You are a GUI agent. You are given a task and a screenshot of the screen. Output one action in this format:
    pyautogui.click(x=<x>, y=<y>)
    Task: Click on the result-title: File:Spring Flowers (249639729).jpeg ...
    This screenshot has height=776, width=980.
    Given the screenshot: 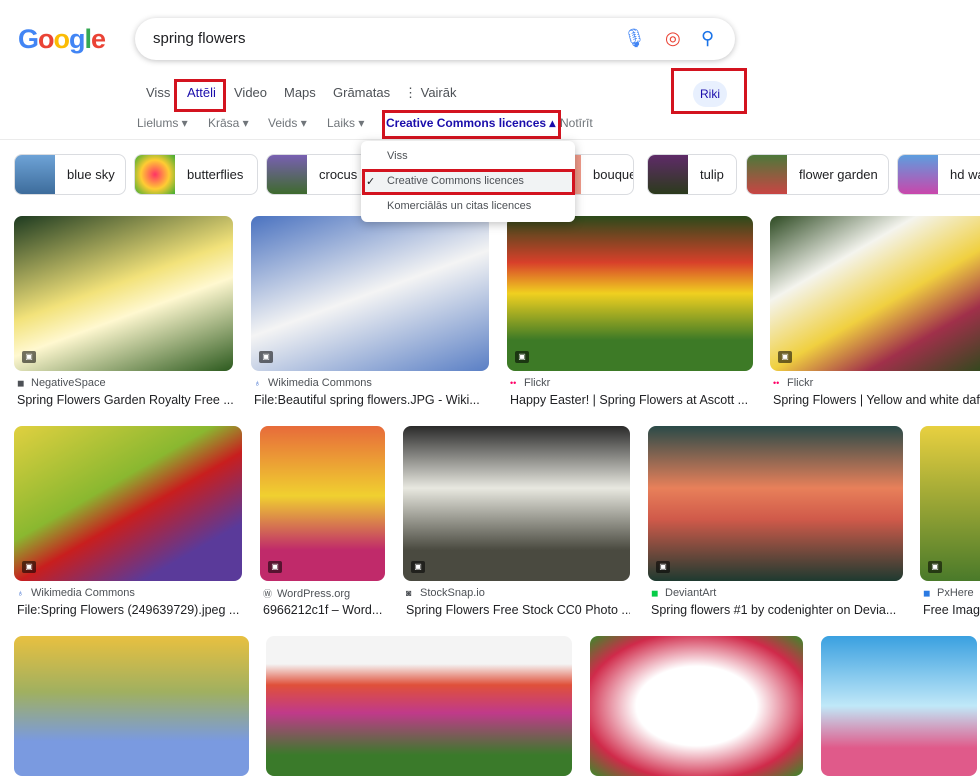 What is the action you would take?
    pyautogui.click(x=129, y=610)
    